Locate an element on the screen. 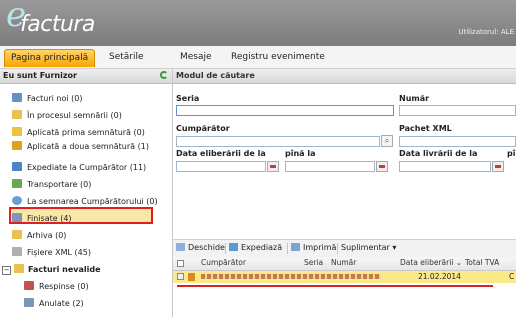  search-panel-header: Modul de căutare is located at coordinates (344, 76).